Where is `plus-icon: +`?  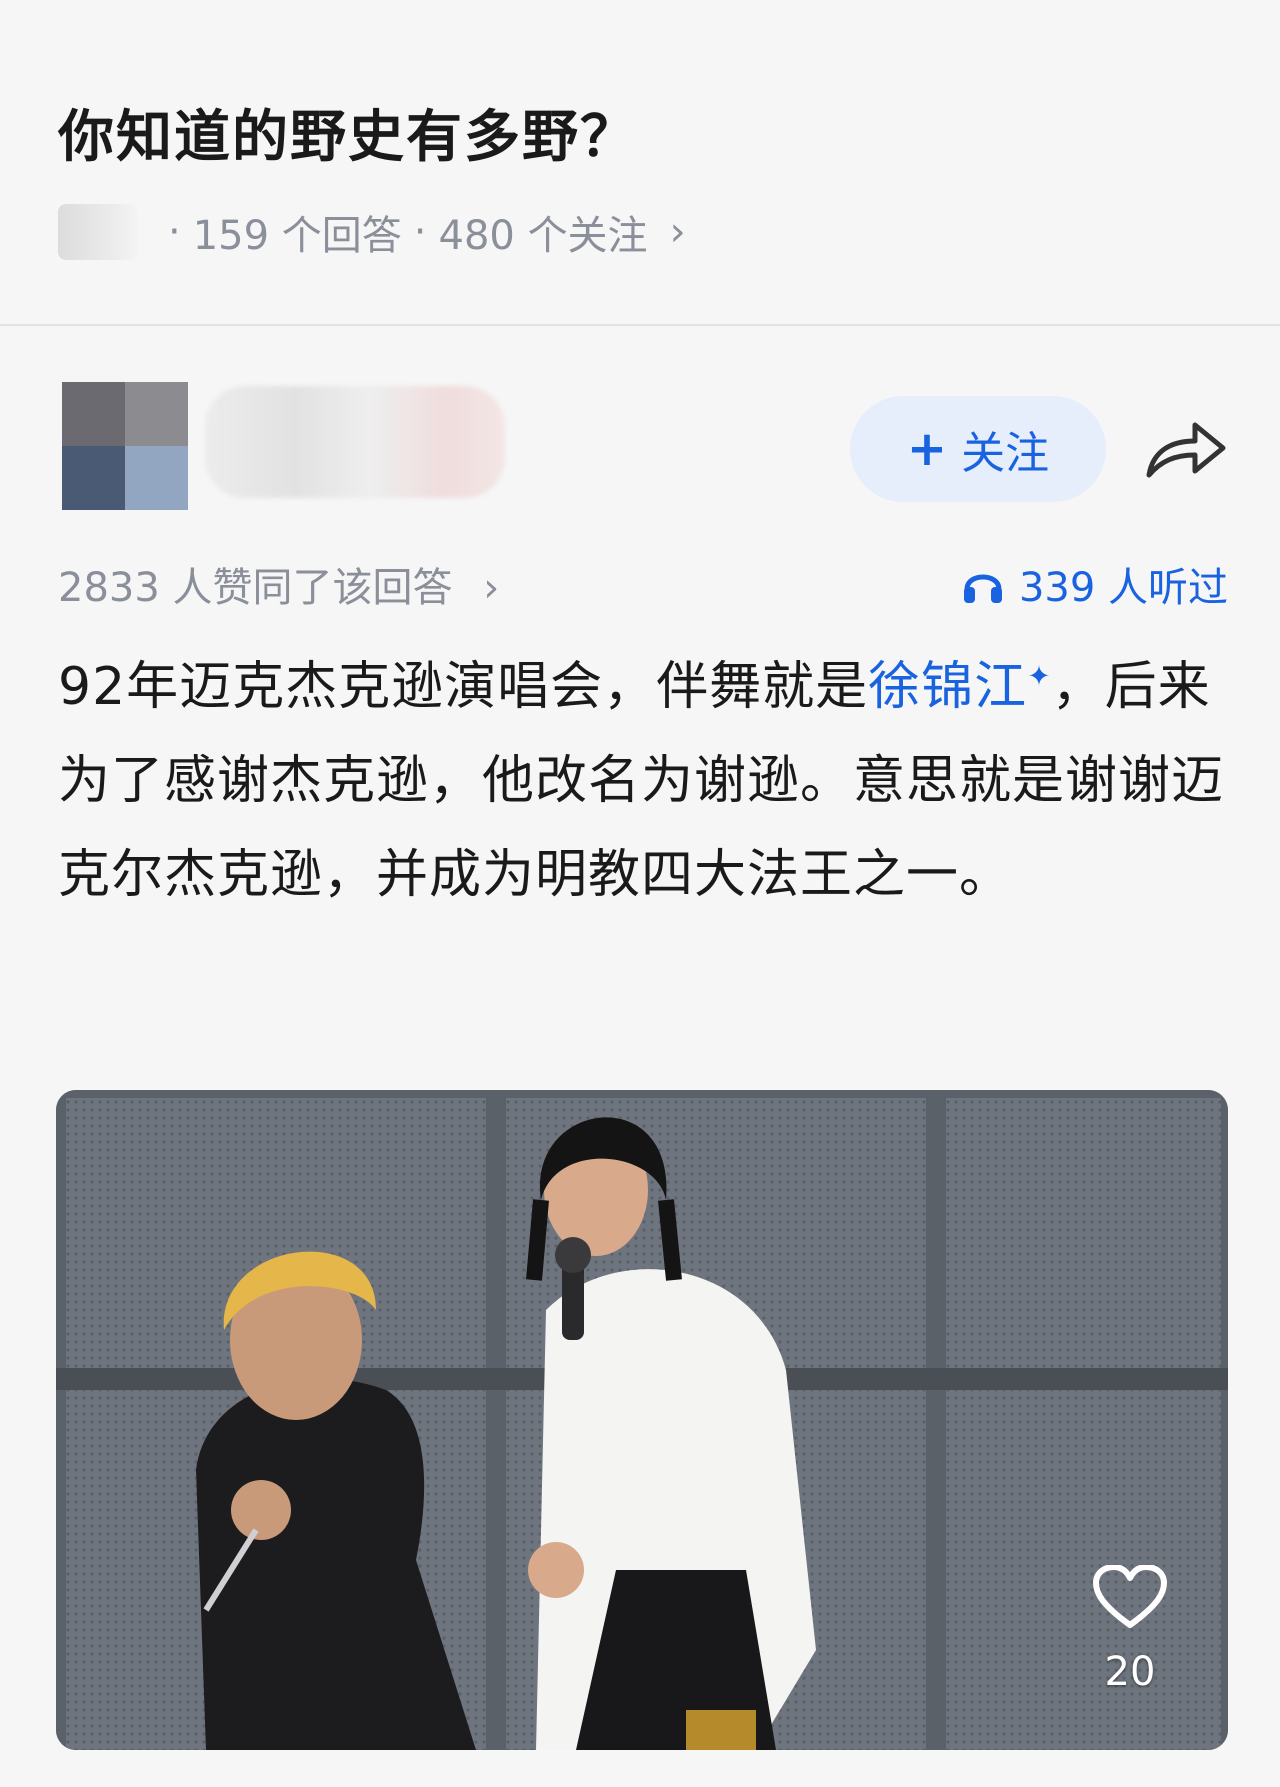 plus-icon: + is located at coordinates (927, 449).